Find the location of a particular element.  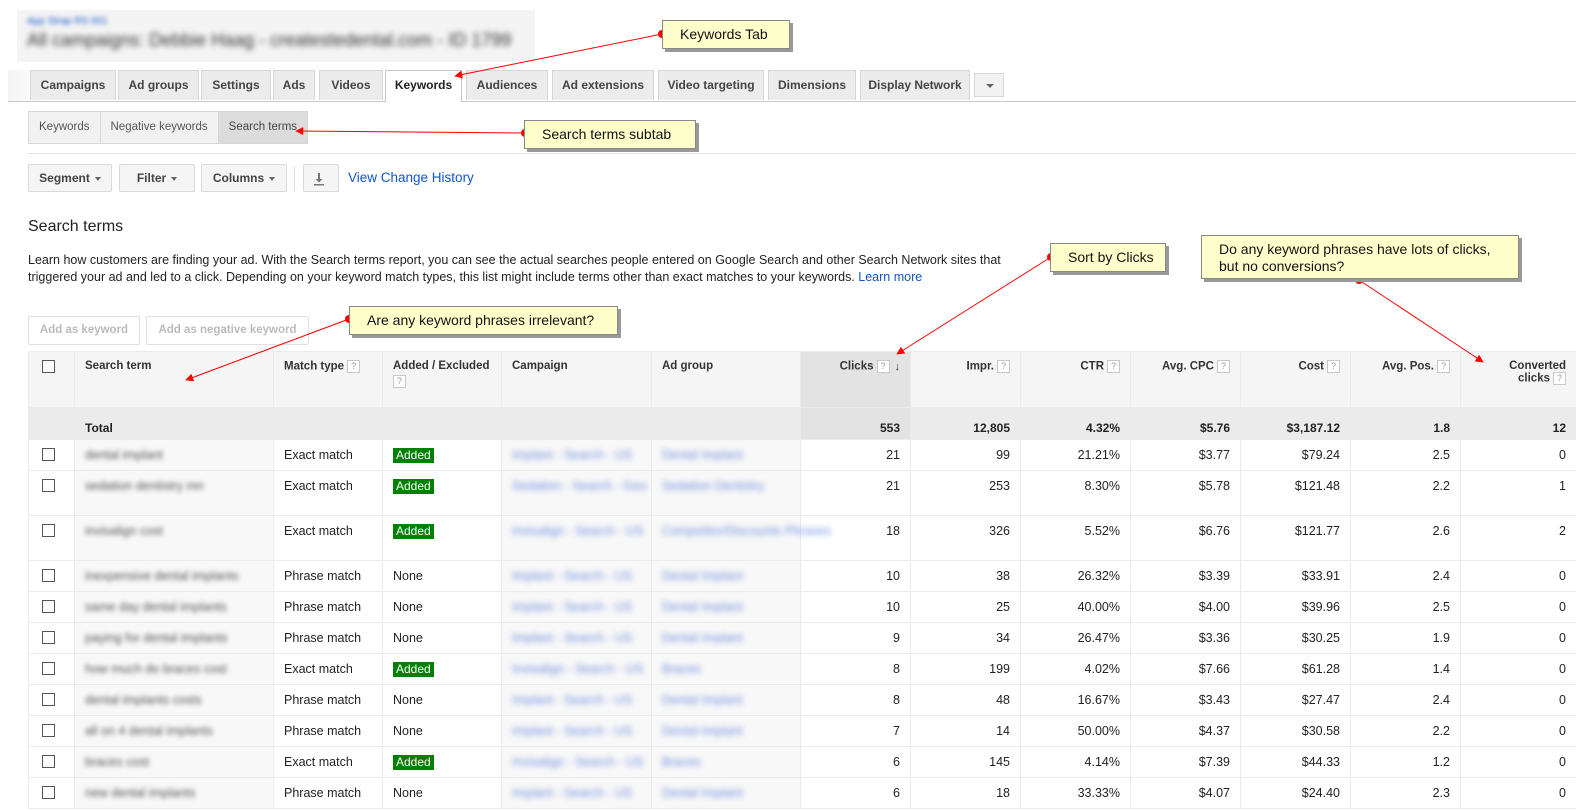

tab-display-network: Display Network is located at coordinates (915, 85).